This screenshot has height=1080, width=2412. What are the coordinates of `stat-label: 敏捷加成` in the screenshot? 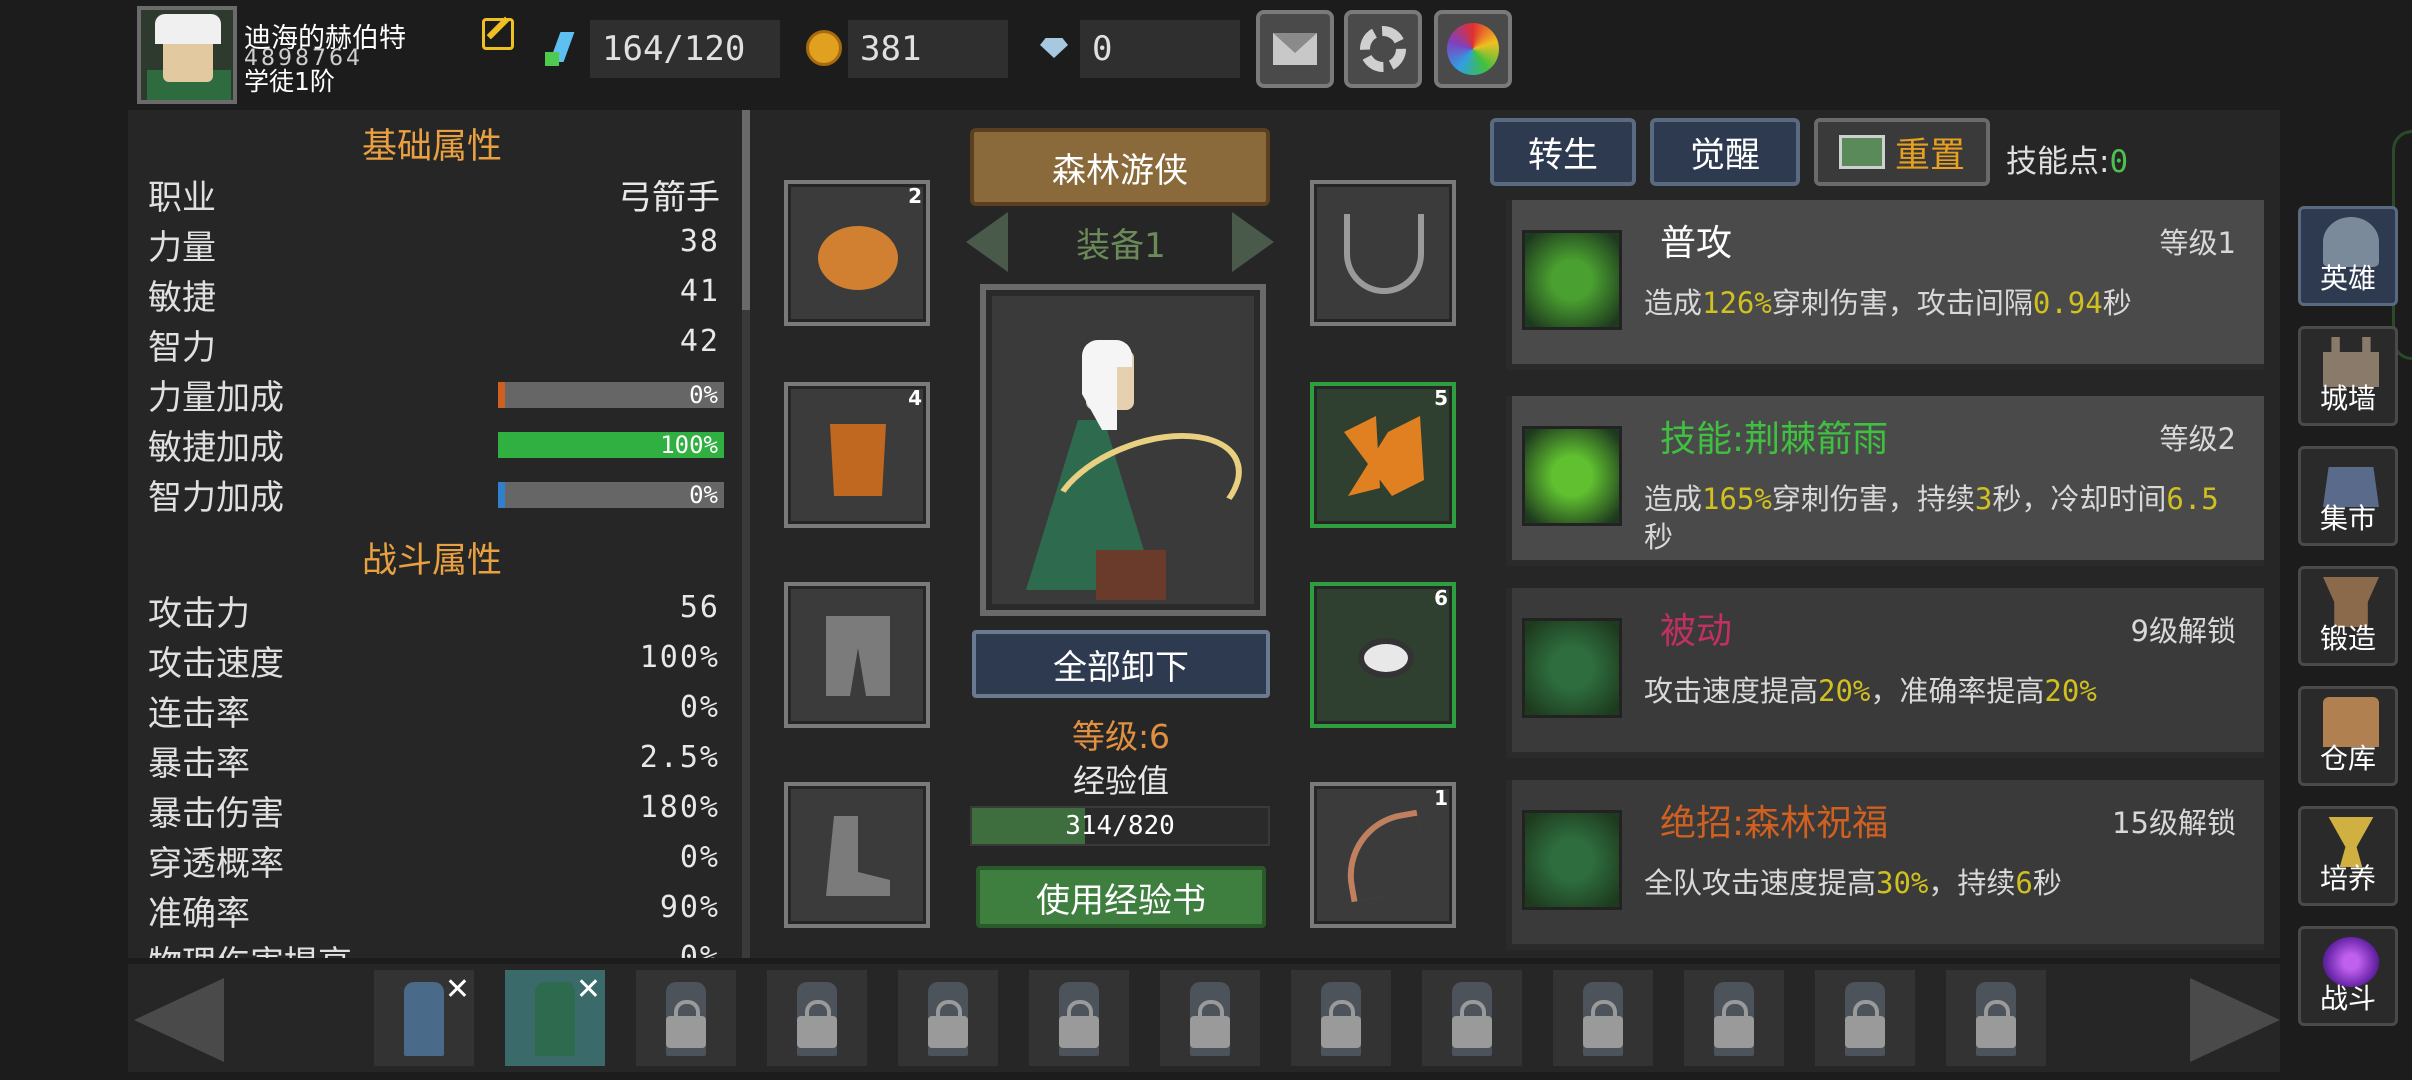 It's located at (216, 448).